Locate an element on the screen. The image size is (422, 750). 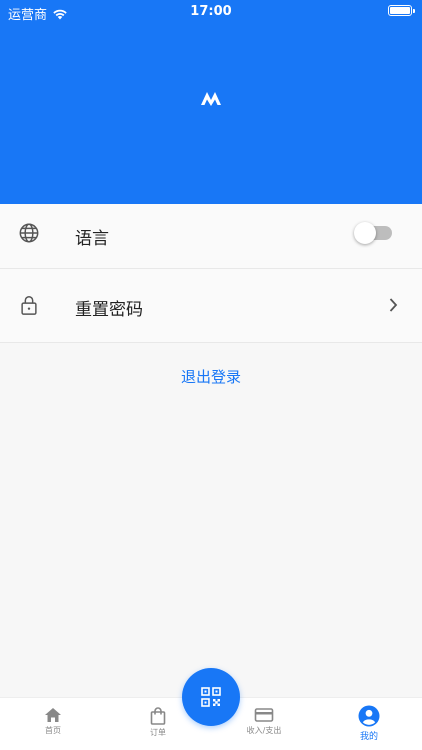
tab-orders: 订单 is located at coordinates (158, 722).